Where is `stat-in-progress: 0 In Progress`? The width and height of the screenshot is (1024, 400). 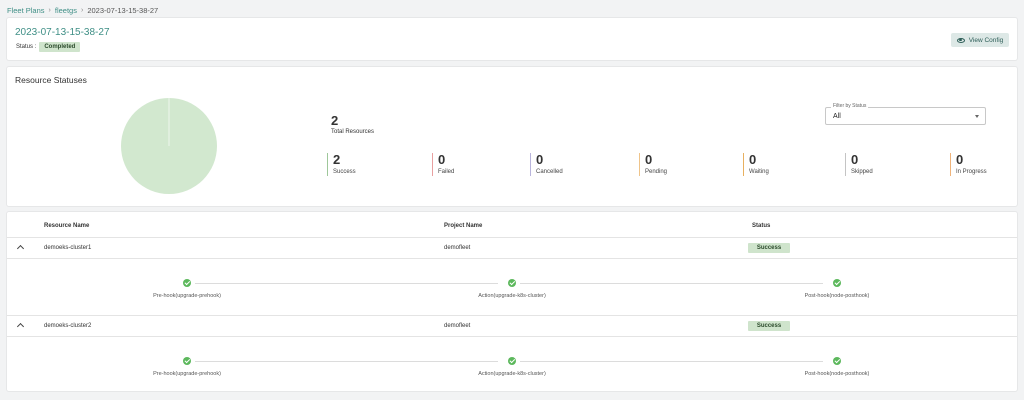
stat-in-progress: 0 In Progress is located at coordinates (968, 164).